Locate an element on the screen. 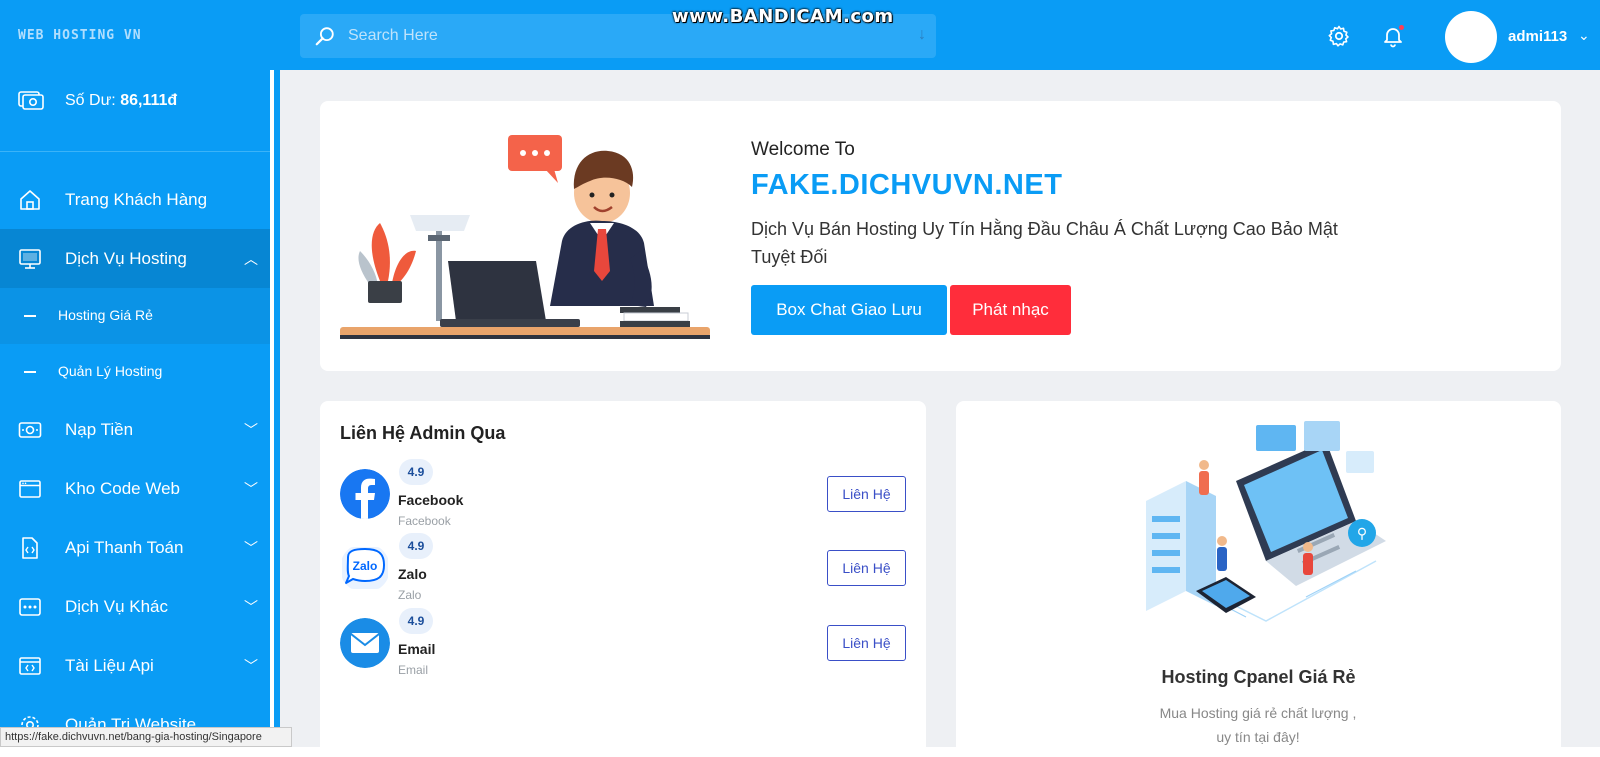 This screenshot has width=1600, height=757. notification-bell-icon is located at coordinates (1393, 36).